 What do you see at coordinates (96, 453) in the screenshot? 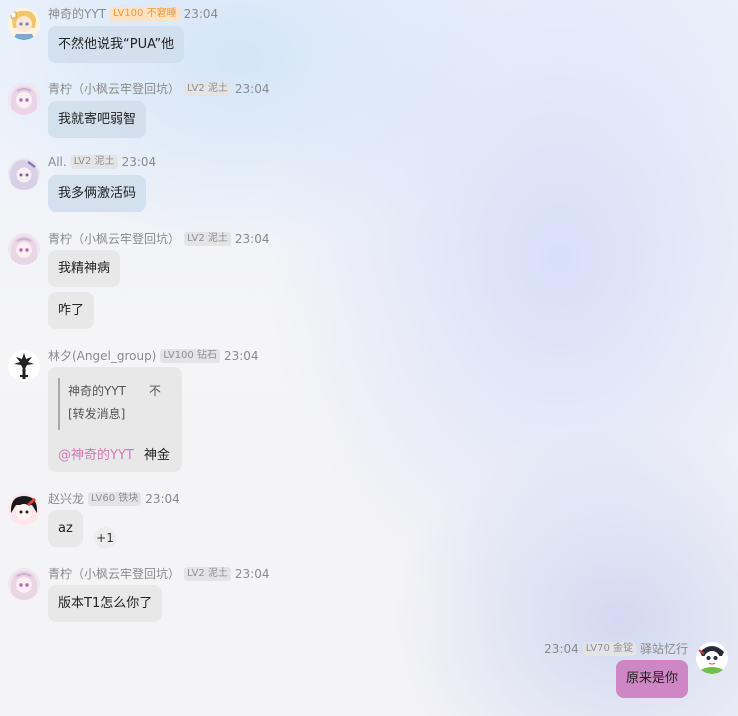
I see `mention-link: @神奇的YYT` at bounding box center [96, 453].